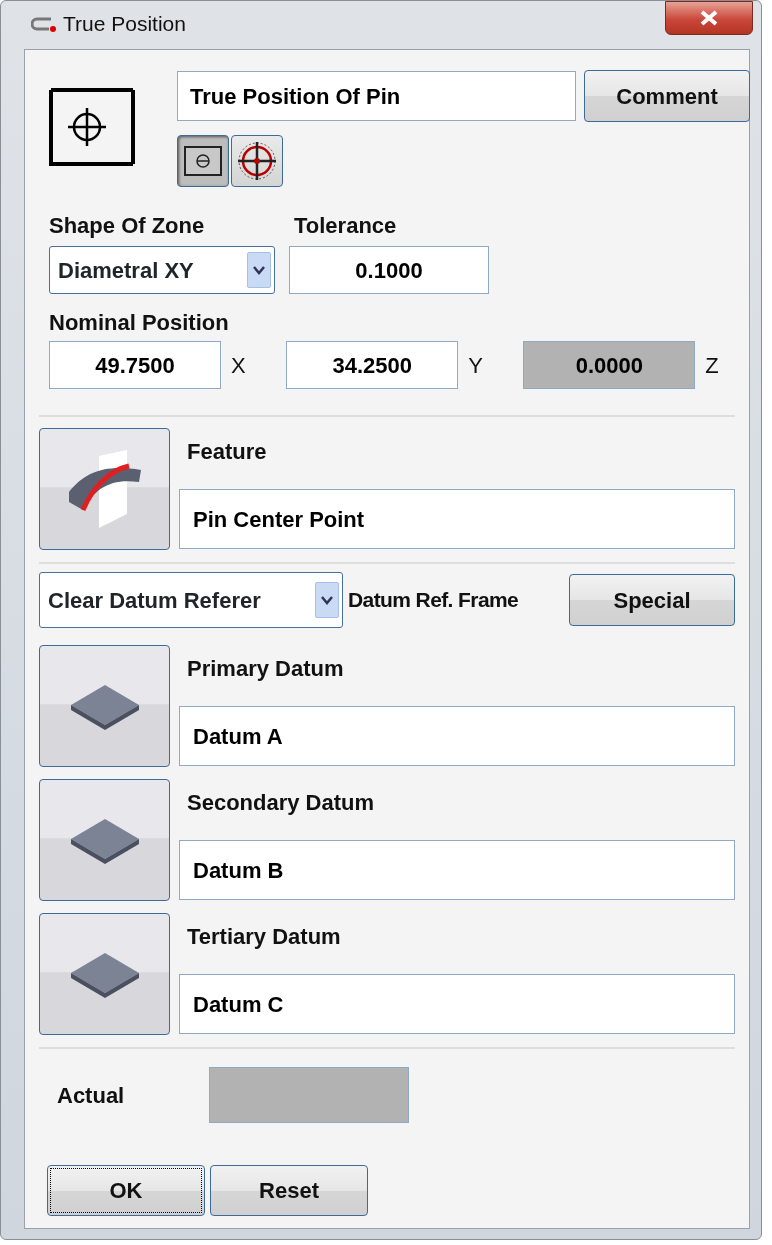 This screenshot has height=1245, width=772. Describe the element at coordinates (135, 365) in the screenshot. I see `coordinate-field: 49.7500` at that location.